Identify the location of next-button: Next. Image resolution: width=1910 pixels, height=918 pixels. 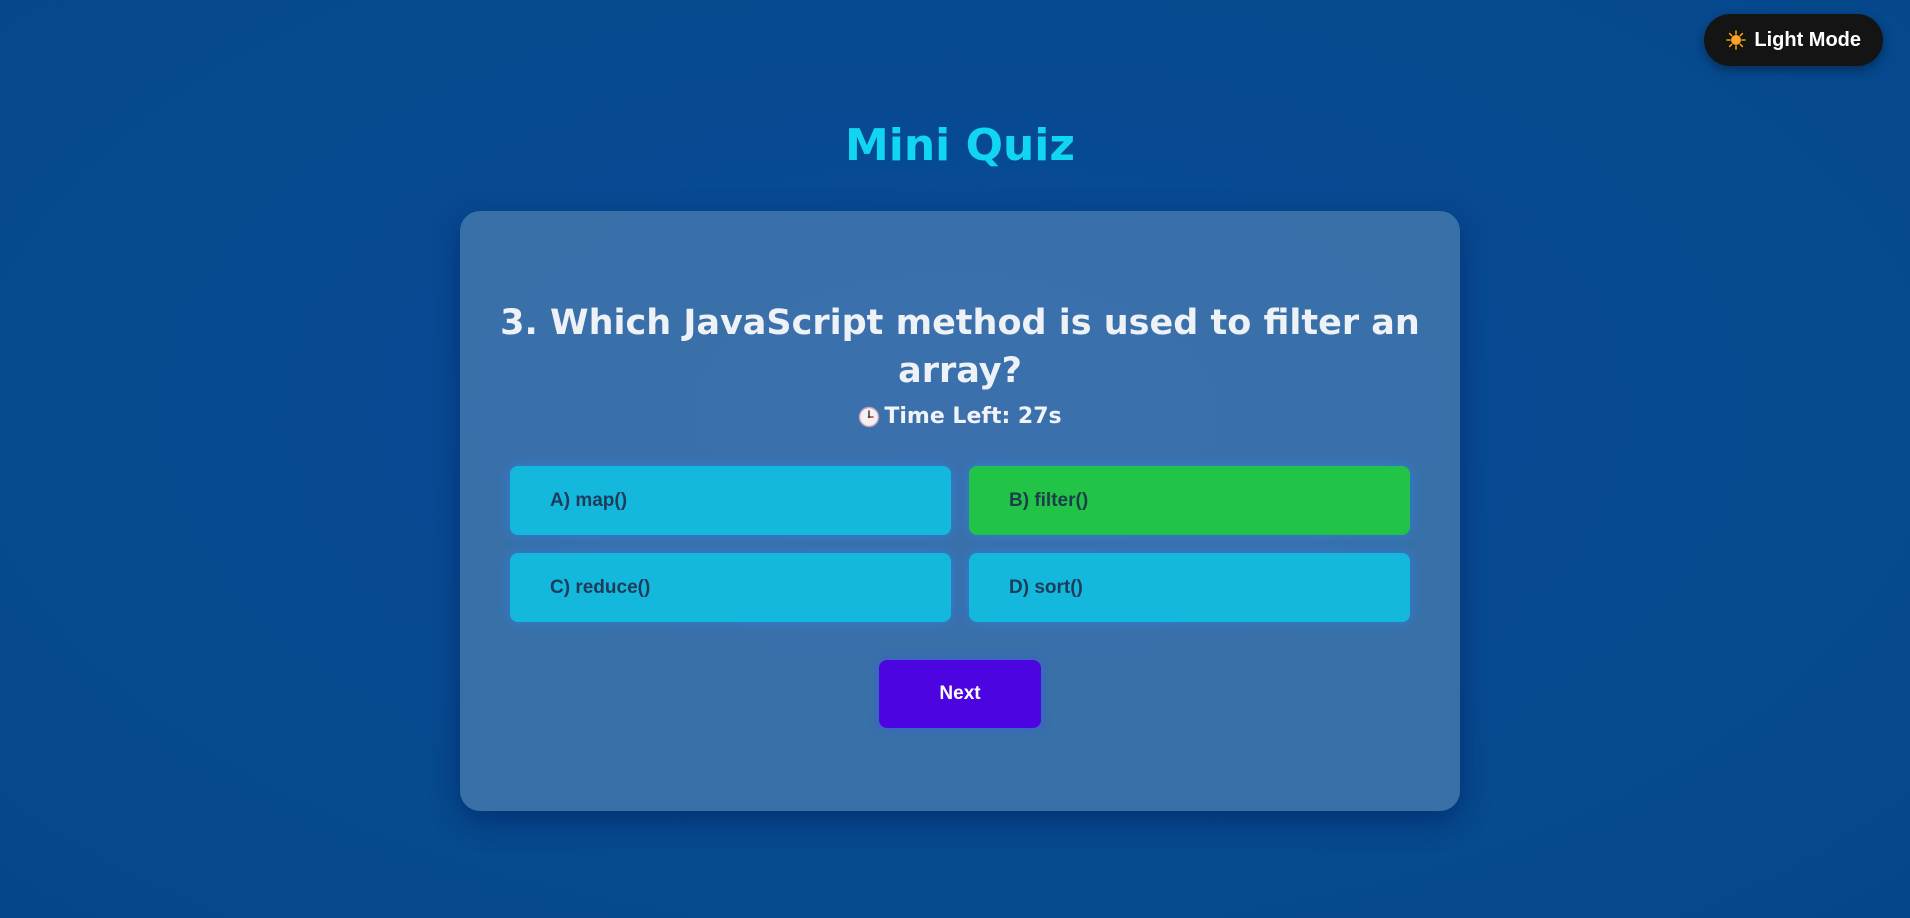
(960, 694).